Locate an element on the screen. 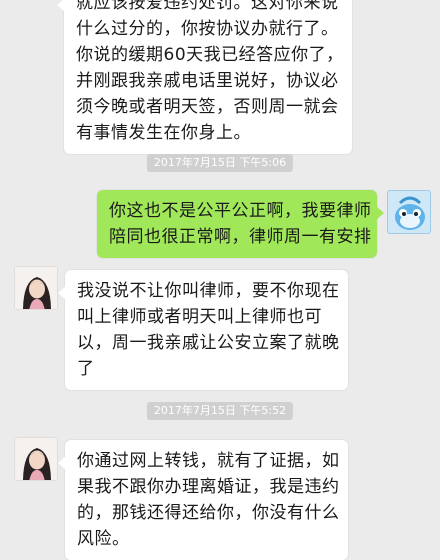 The height and width of the screenshot is (560, 440). outgoing-message: 你这也不是公平公正啊，我要律师 陪同也很正常啊，律师周一有安排 is located at coordinates (240, 224).